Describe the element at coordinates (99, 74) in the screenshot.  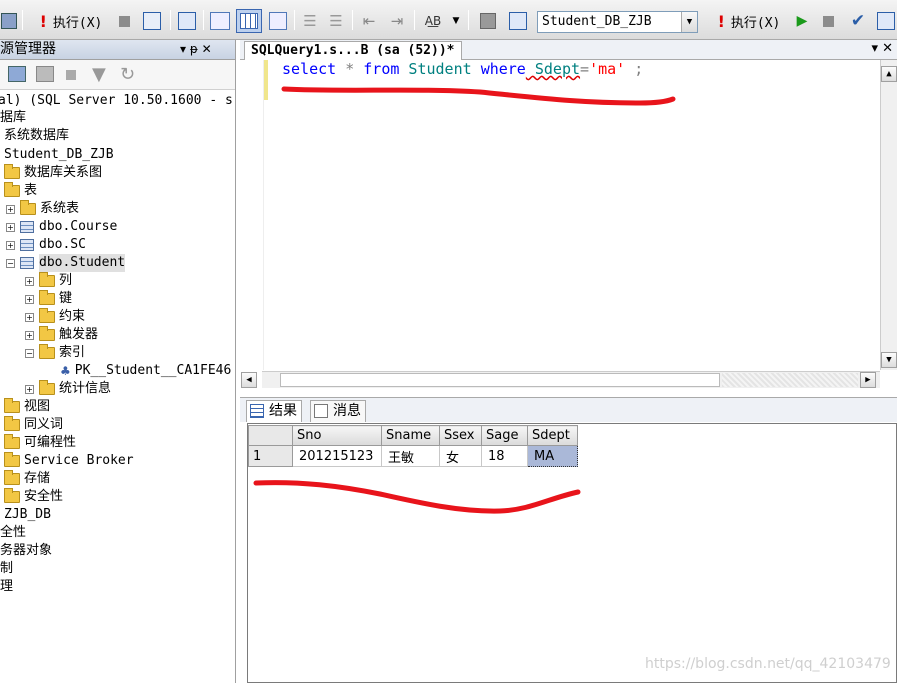
I see `filter-icon: ▼` at that location.